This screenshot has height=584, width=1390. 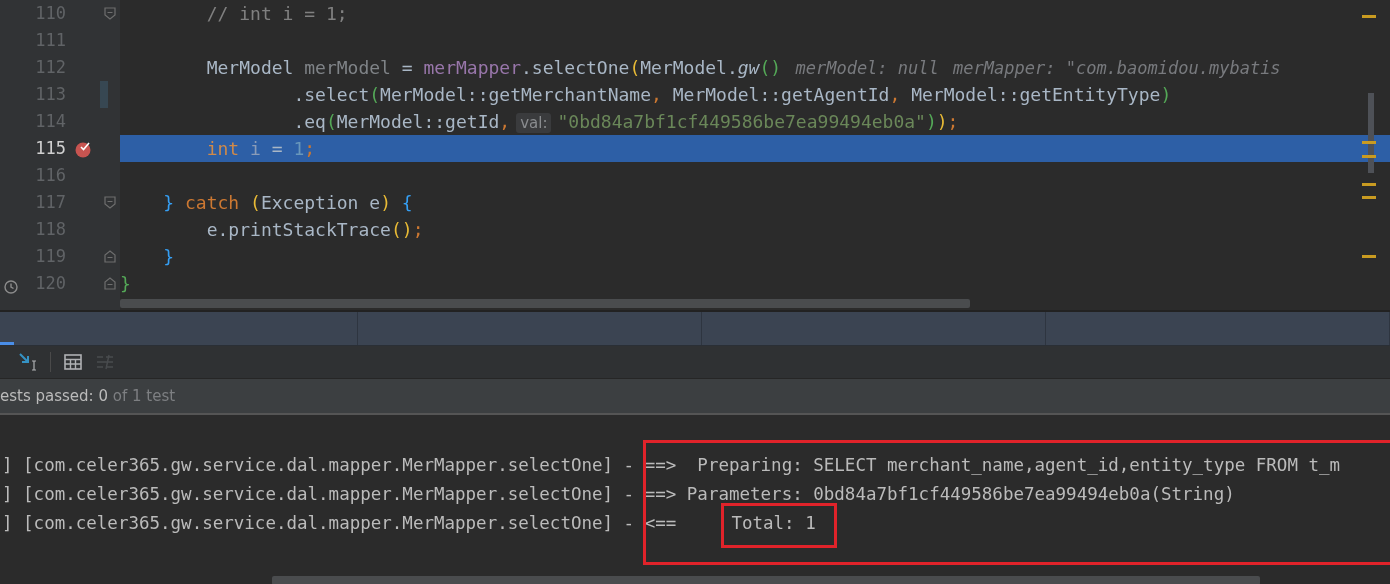 I want to click on code-line: .eq(MerModel::getId, val: "0bd84a7bf1cf449586be7ea99494eb0a"));, so click(x=625, y=121).